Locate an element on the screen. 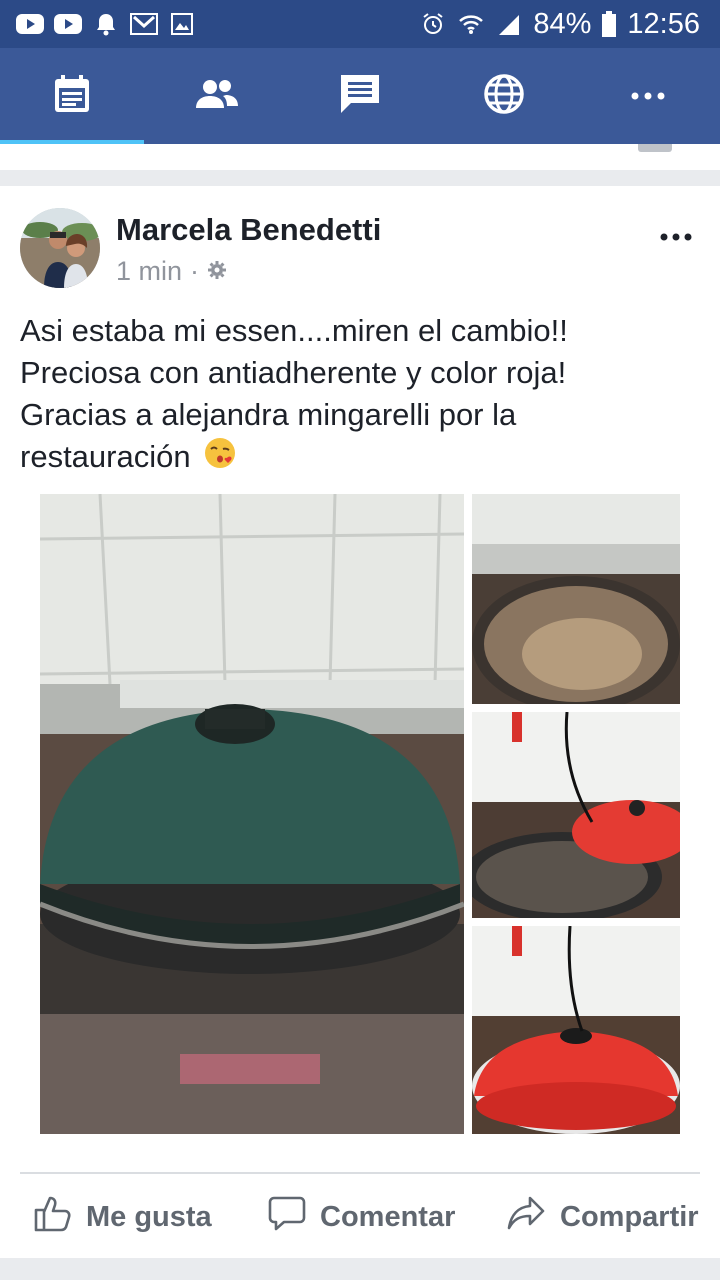  comment-bubble-icon is located at coordinates (287, 1217).